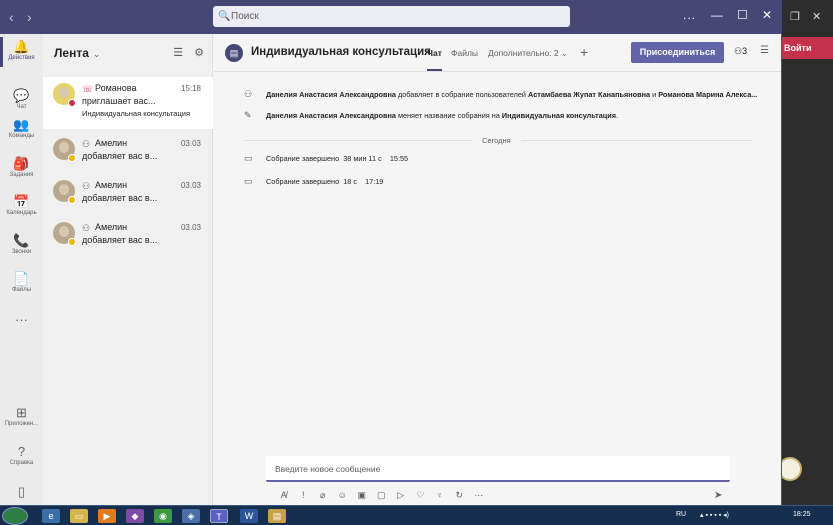  What do you see at coordinates (681, 514) in the screenshot?
I see `language-indicator: RU` at bounding box center [681, 514].